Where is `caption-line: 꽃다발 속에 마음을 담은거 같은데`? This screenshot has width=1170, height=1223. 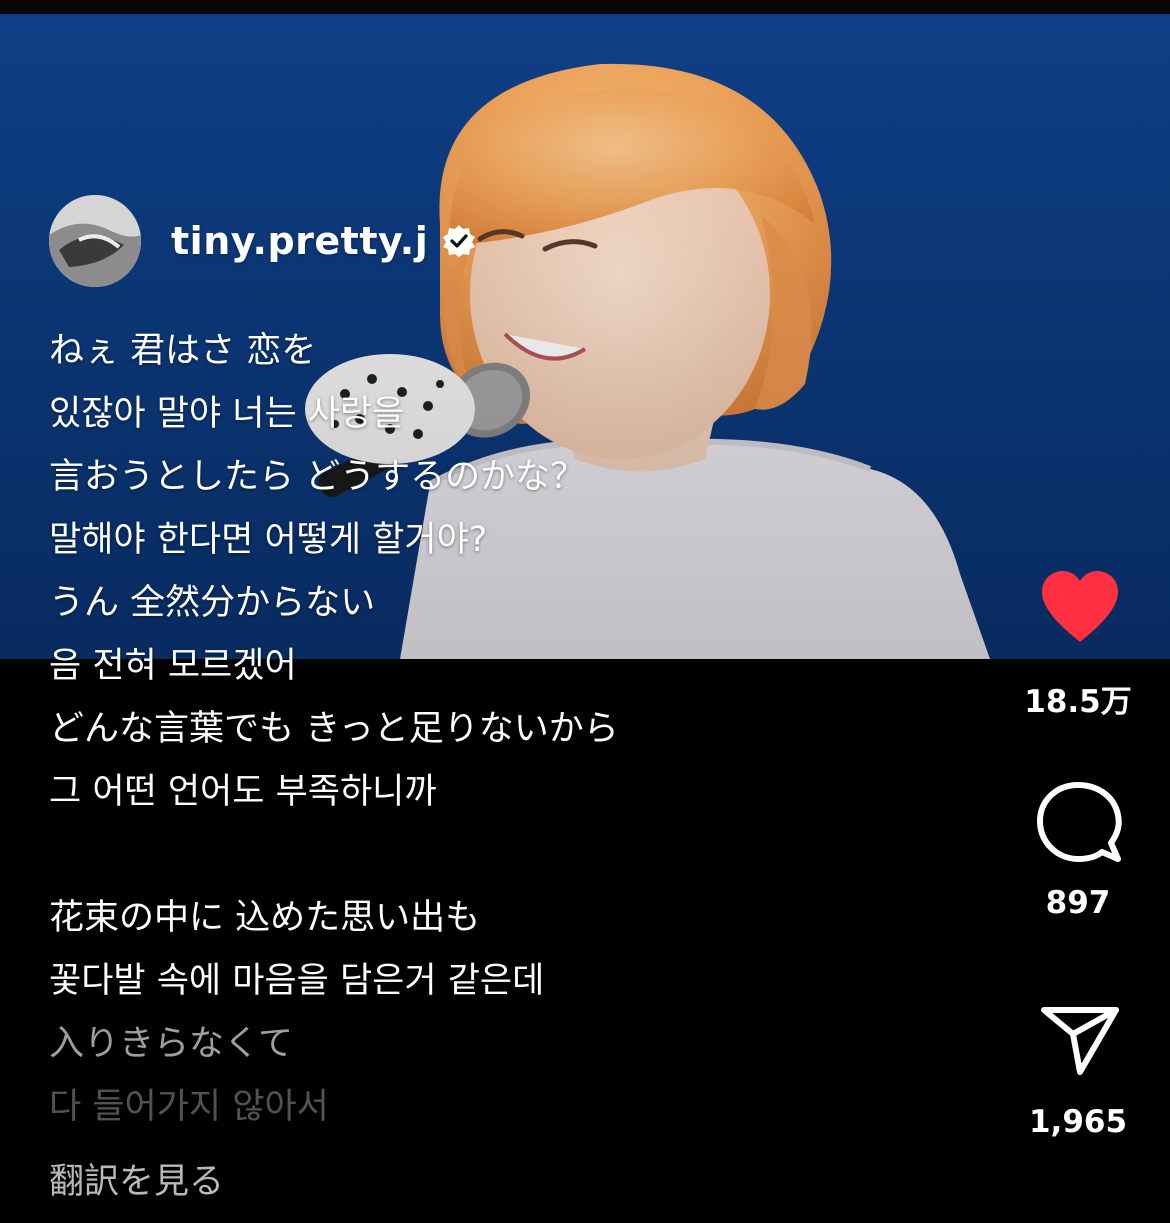
caption-line: 꽃다발 속에 마음을 담은거 같은데 is located at coordinates (297, 981).